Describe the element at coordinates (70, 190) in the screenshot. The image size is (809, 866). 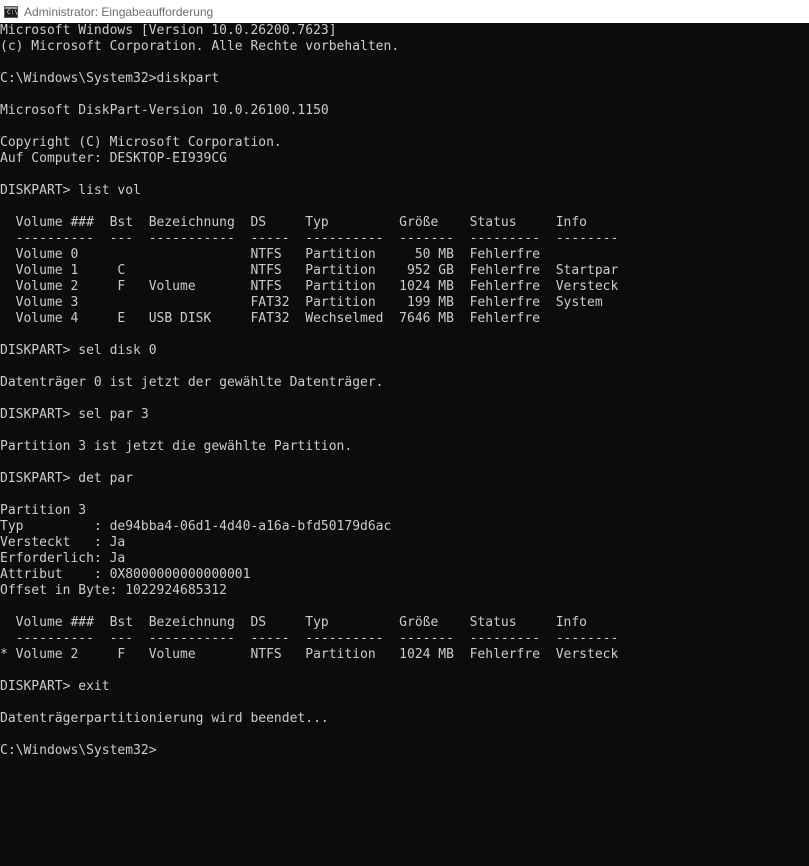
I see `console-line: DISKPART> list vol` at that location.